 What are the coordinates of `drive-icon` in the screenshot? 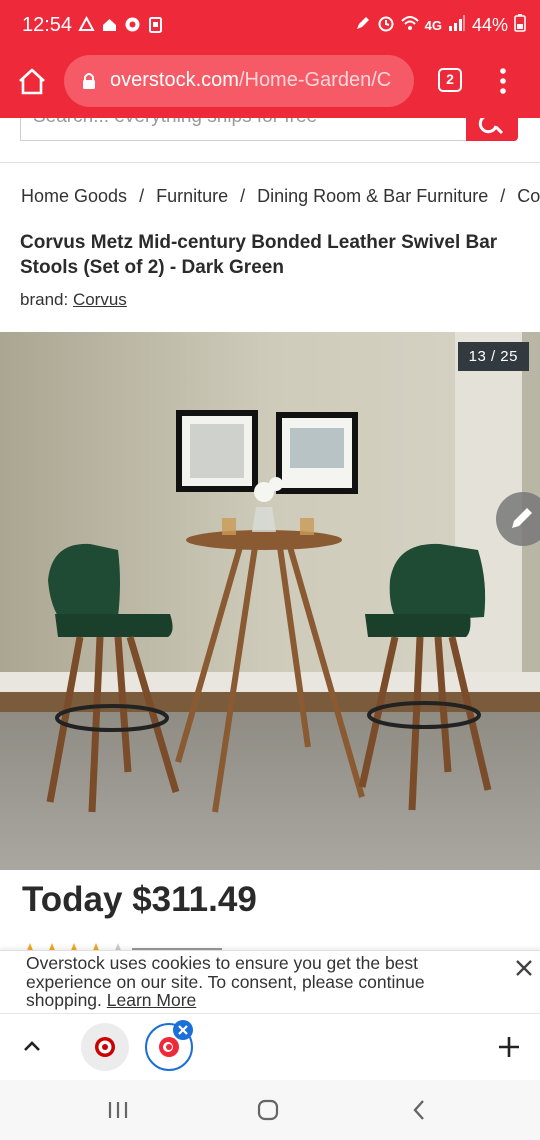 It's located at (86, 24).